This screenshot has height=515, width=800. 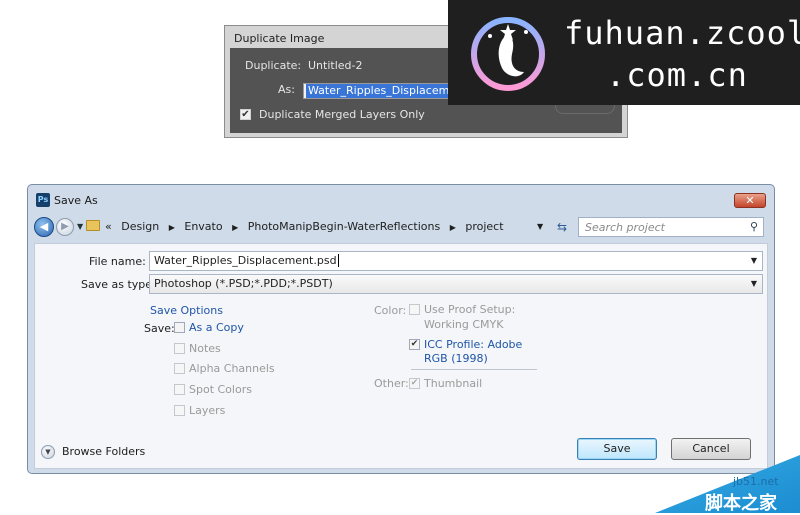 What do you see at coordinates (117, 261) in the screenshot?
I see `file-name-label: File name:` at bounding box center [117, 261].